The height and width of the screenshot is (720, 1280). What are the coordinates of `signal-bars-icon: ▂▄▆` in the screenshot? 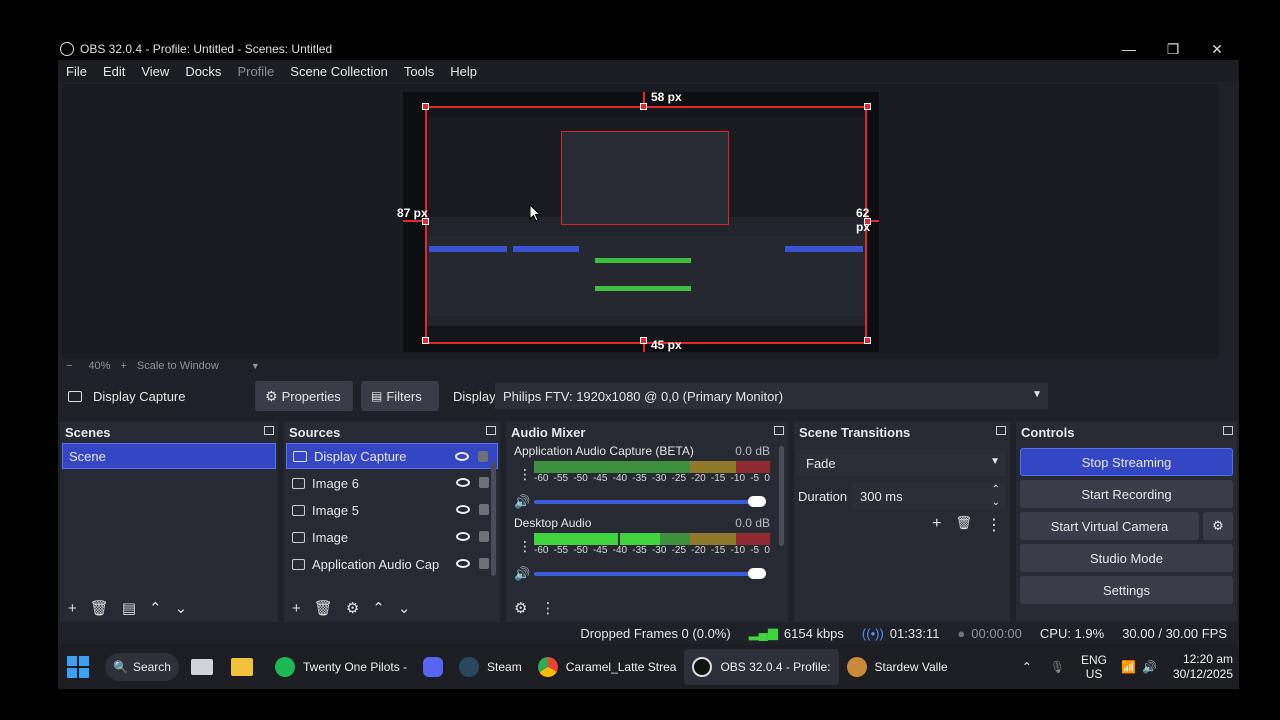 It's located at (763, 632).